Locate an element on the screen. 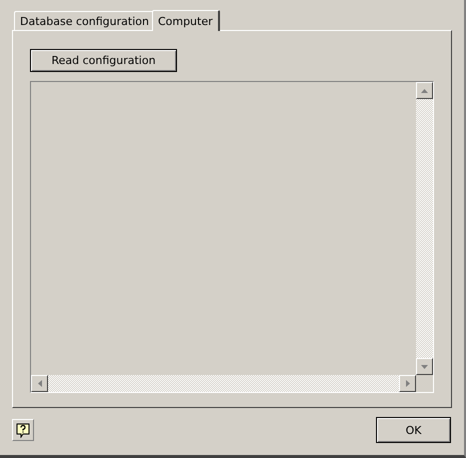 Image resolution: width=466 pixels, height=458 pixels. tab: Database configuration is located at coordinates (84, 20).